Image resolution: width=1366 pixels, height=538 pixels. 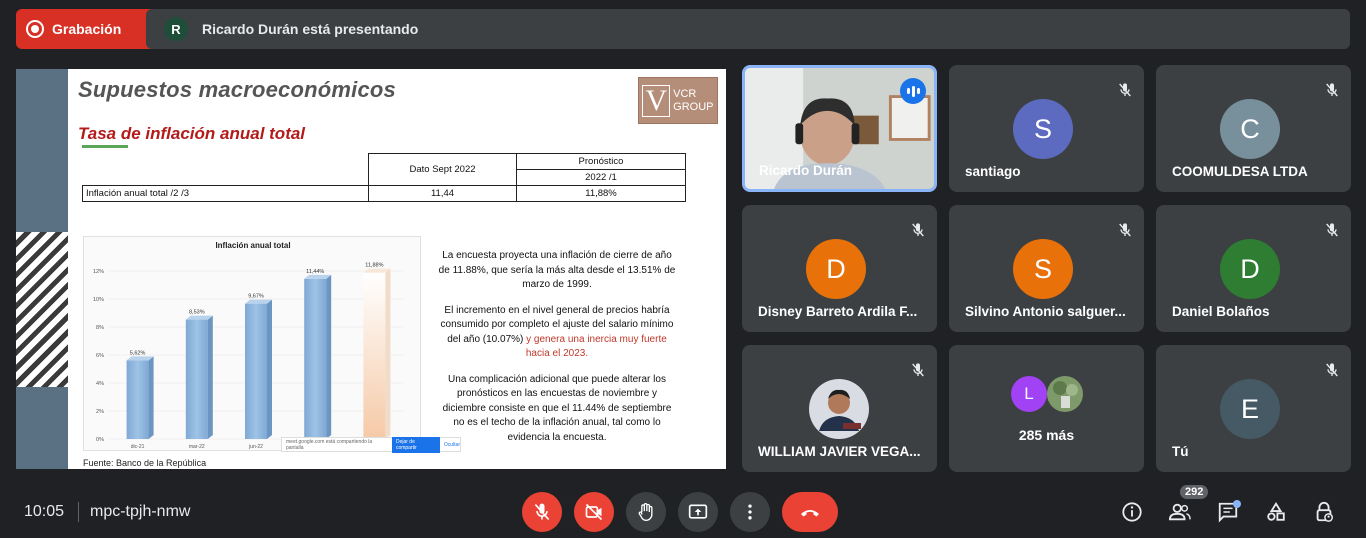 I want to click on participant-tile: D Daniel Bolaños, so click(x=1253, y=268).